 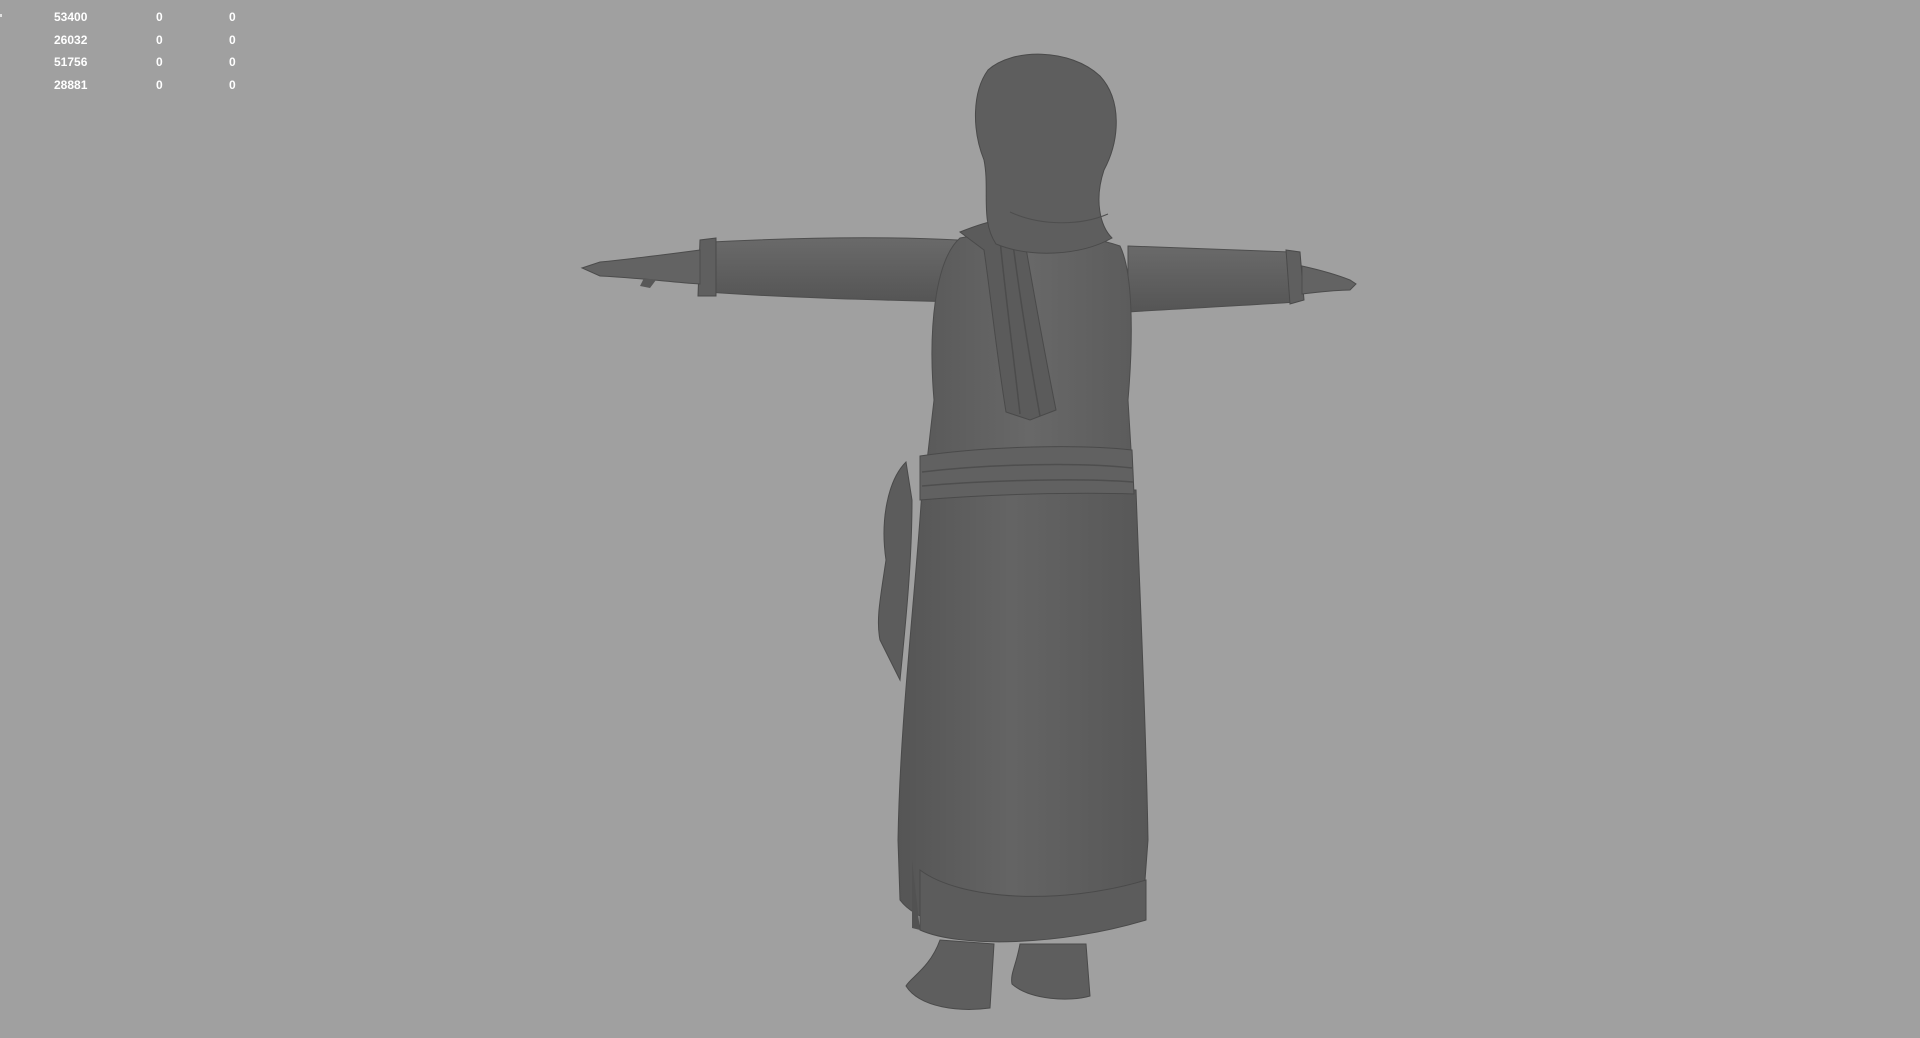 I want to click on right-arm, so click(x=1242, y=279).